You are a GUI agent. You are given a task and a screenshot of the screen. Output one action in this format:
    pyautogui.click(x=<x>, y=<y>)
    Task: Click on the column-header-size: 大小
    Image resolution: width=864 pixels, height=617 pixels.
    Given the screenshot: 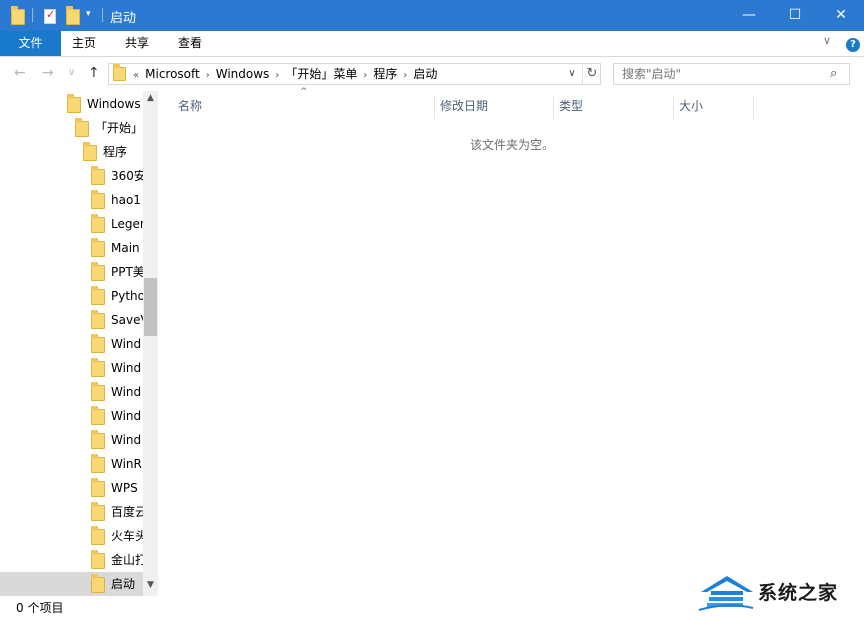 What is the action you would take?
    pyautogui.click(x=714, y=107)
    